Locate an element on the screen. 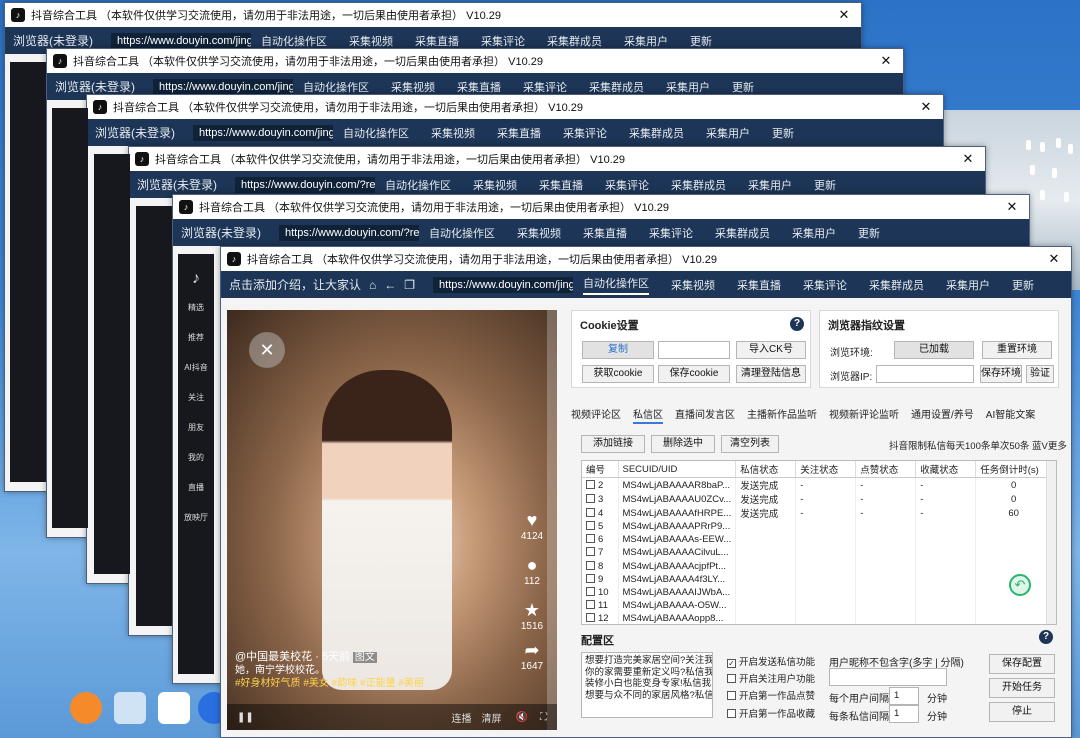 The image size is (1080, 738). tab-live-speech: 直播间发言区 is located at coordinates (705, 414).